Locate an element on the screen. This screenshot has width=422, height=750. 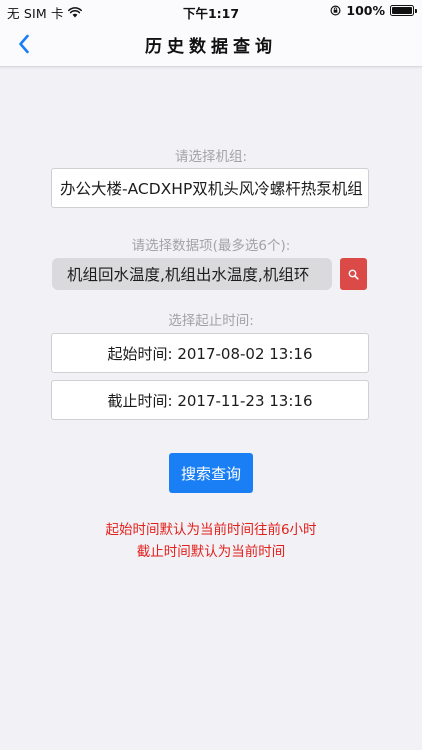
data-items-search-button is located at coordinates (353, 274).